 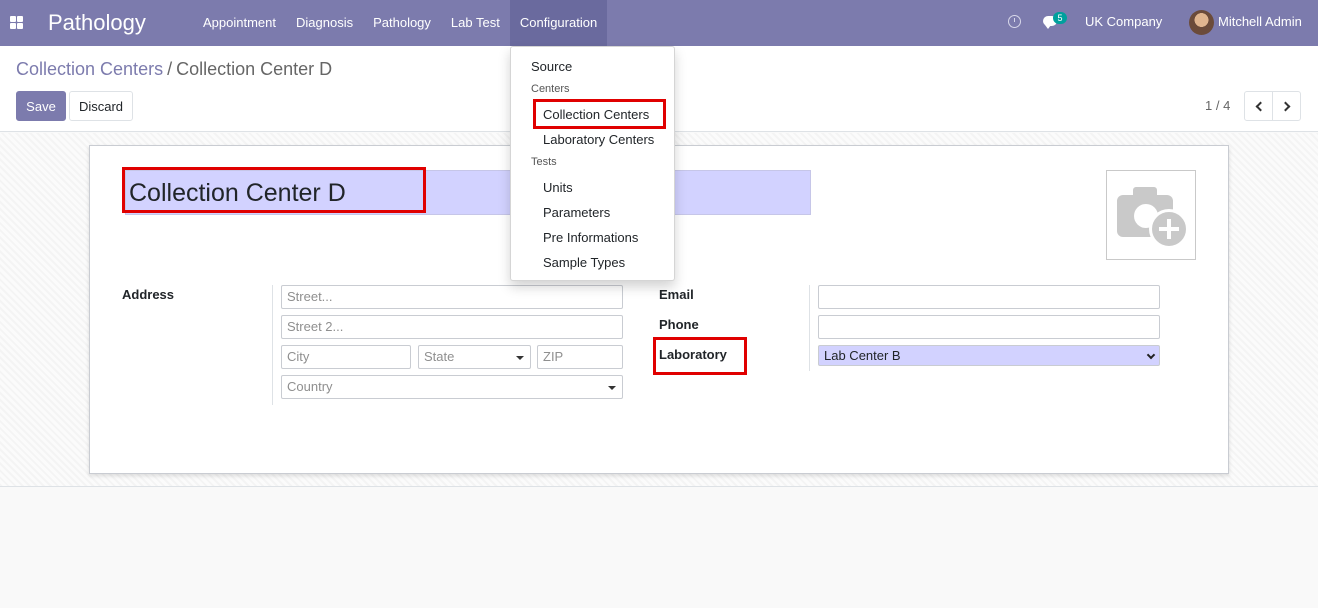 What do you see at coordinates (439, 356) in the screenshot?
I see `state-placeholder: State` at bounding box center [439, 356].